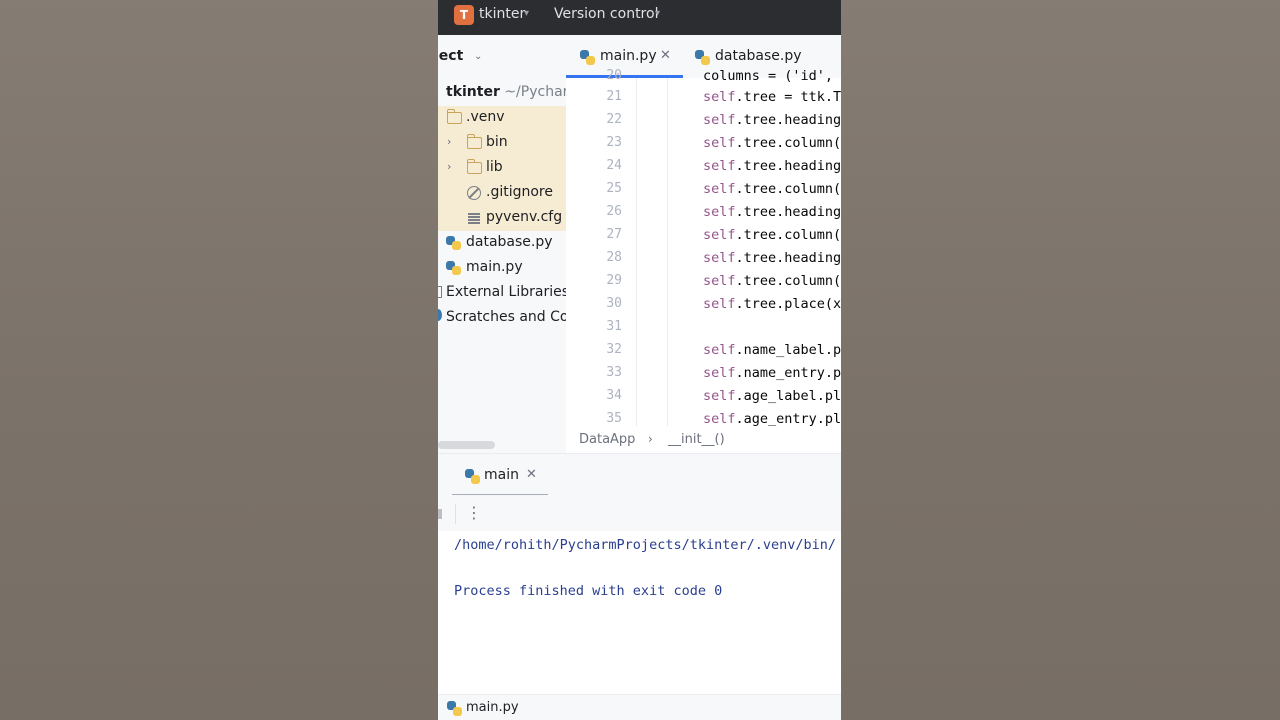  Describe the element at coordinates (788, 373) in the screenshot. I see `line-code: .name_entry.p` at that location.